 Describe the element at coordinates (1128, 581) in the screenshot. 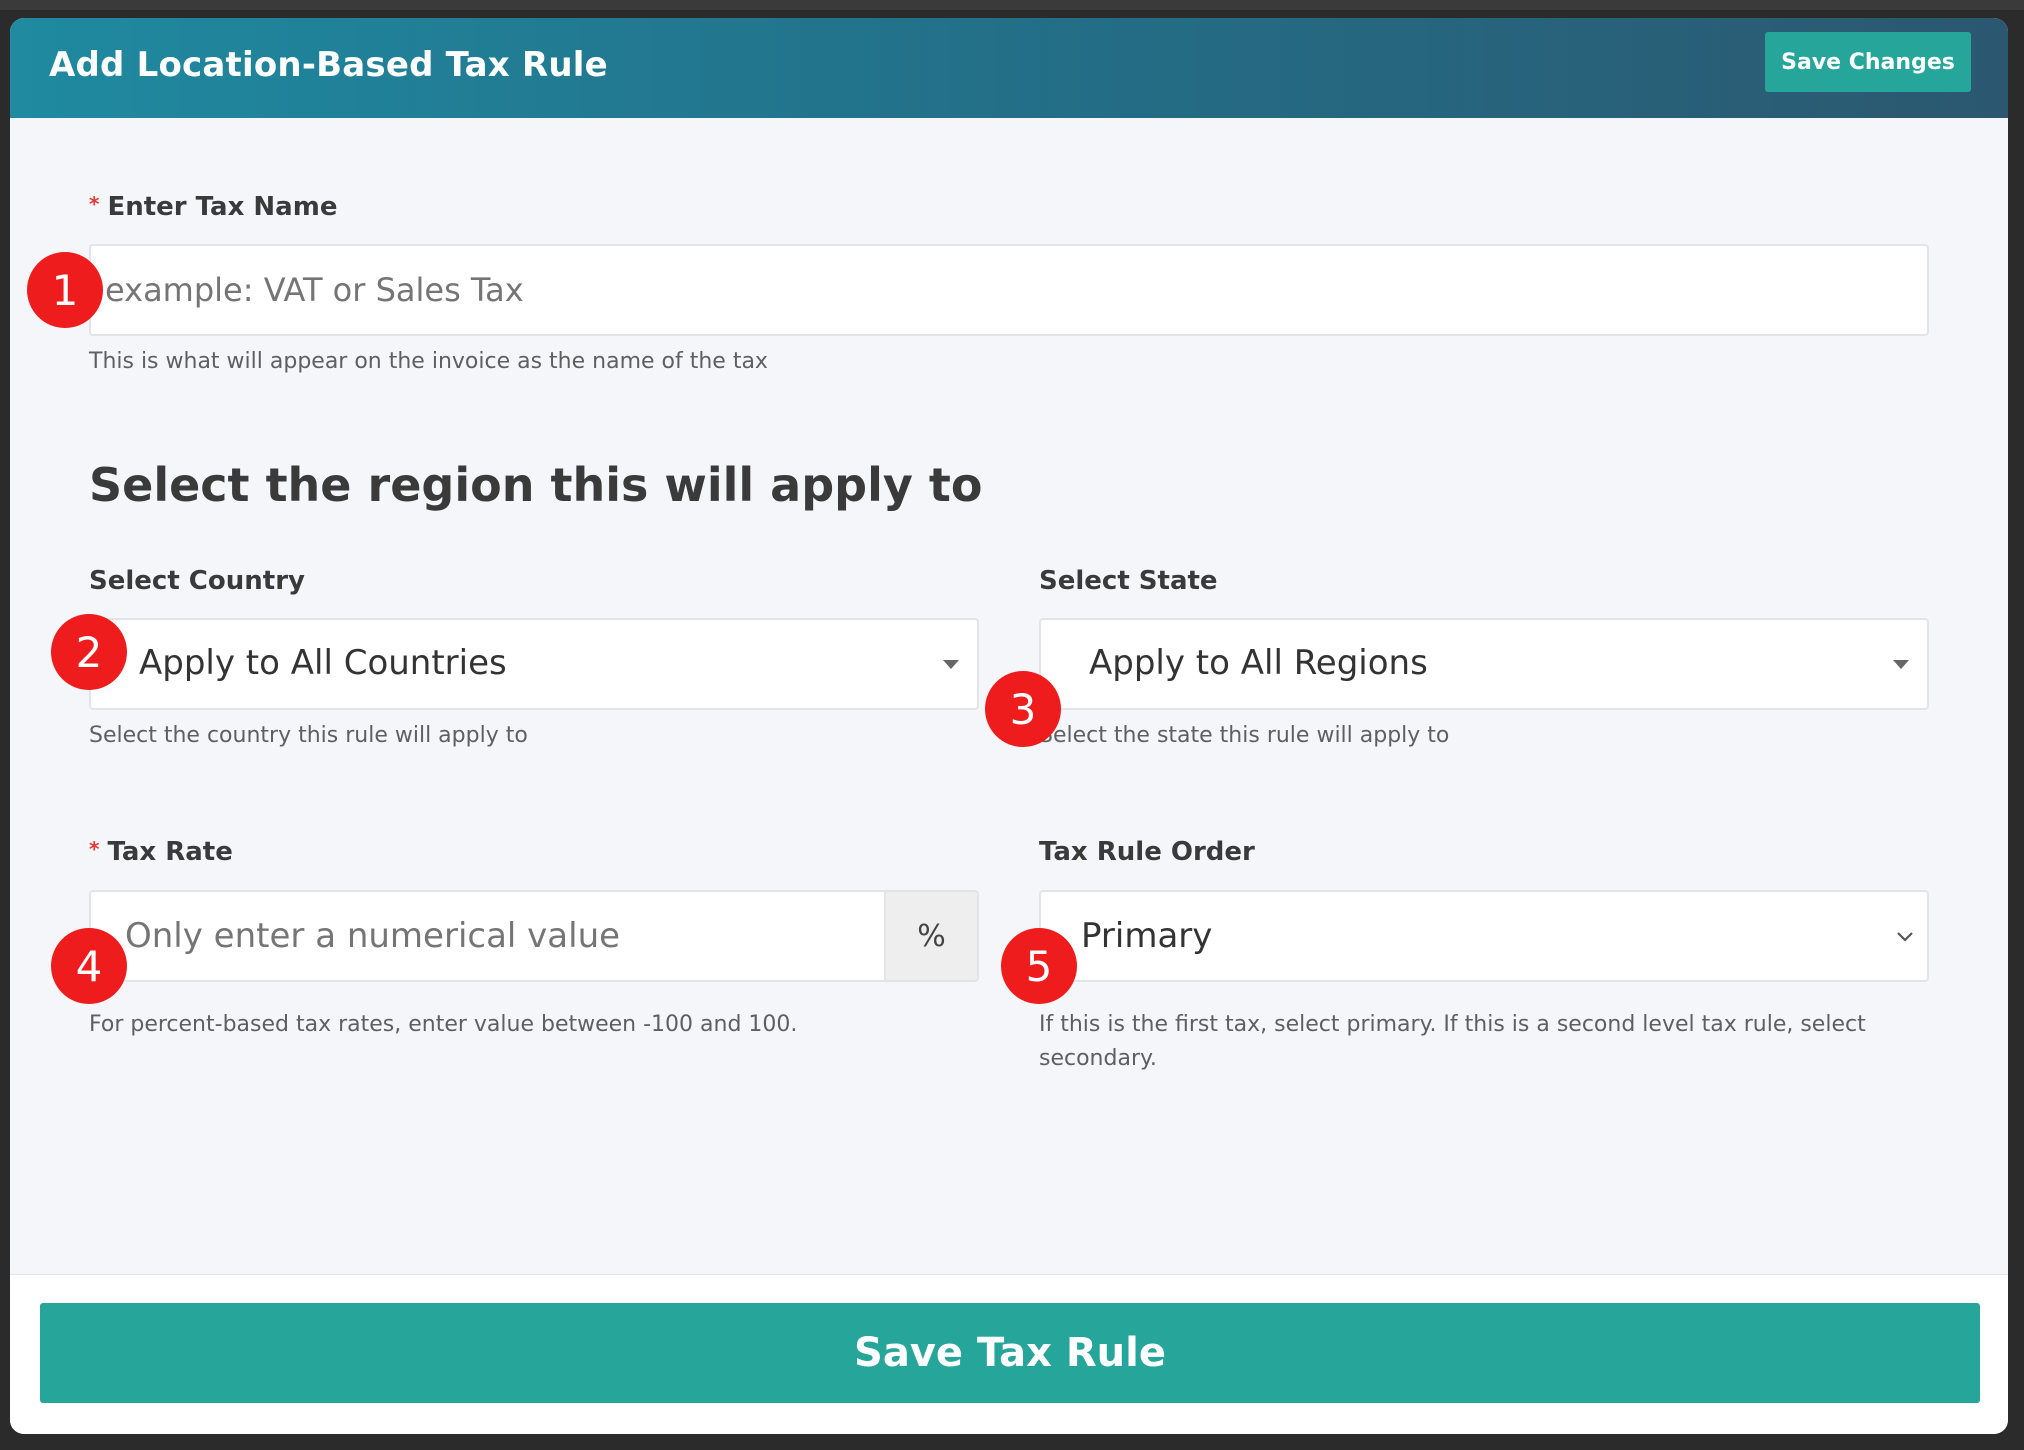

I see `state-label: Select State` at that location.